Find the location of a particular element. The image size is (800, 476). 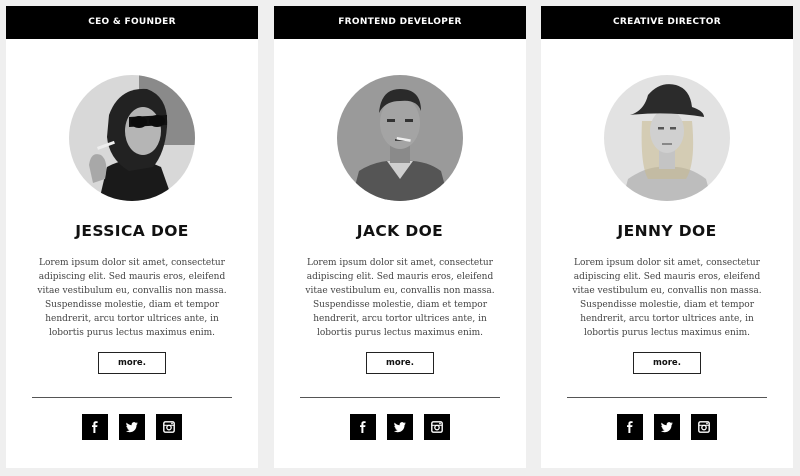

member-name: JENNY DOE is located at coordinates (667, 231).